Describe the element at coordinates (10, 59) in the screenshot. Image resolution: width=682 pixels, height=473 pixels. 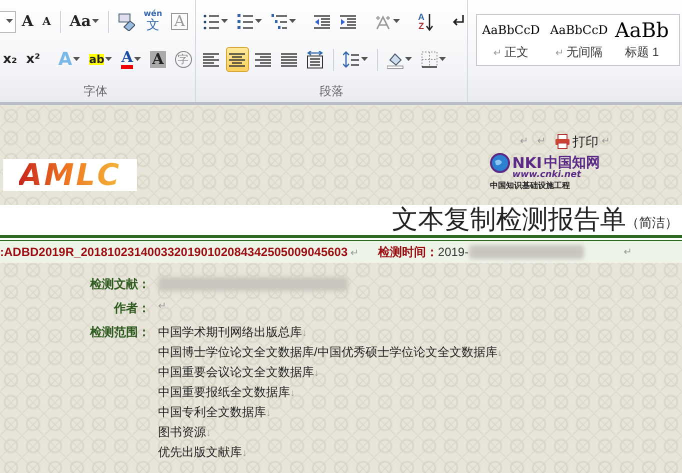
I see `subscript-button: x₂` at that location.